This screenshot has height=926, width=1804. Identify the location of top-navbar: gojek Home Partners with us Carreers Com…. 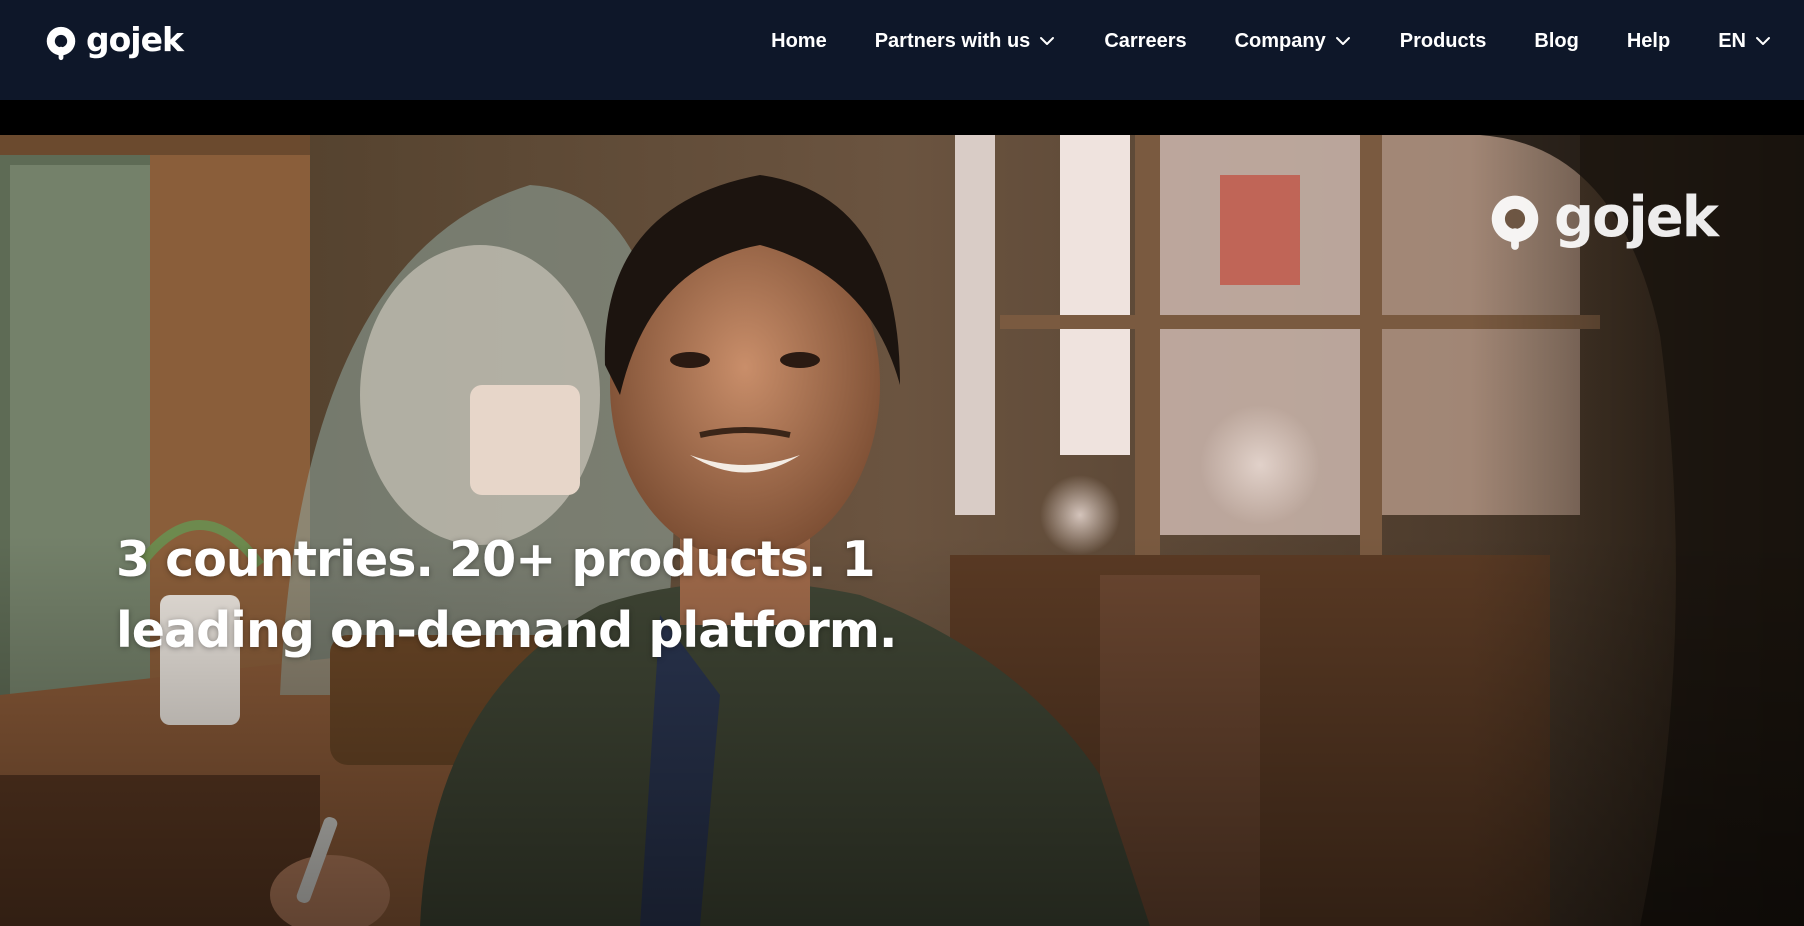
(902, 50).